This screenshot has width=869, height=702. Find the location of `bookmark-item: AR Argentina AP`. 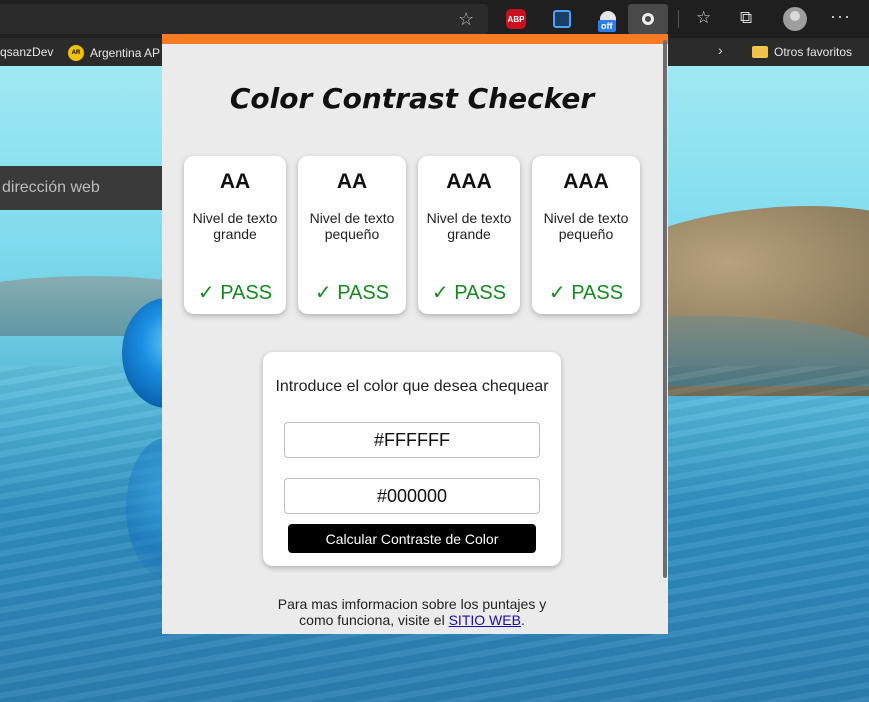

bookmark-item: AR Argentina AP is located at coordinates (114, 53).